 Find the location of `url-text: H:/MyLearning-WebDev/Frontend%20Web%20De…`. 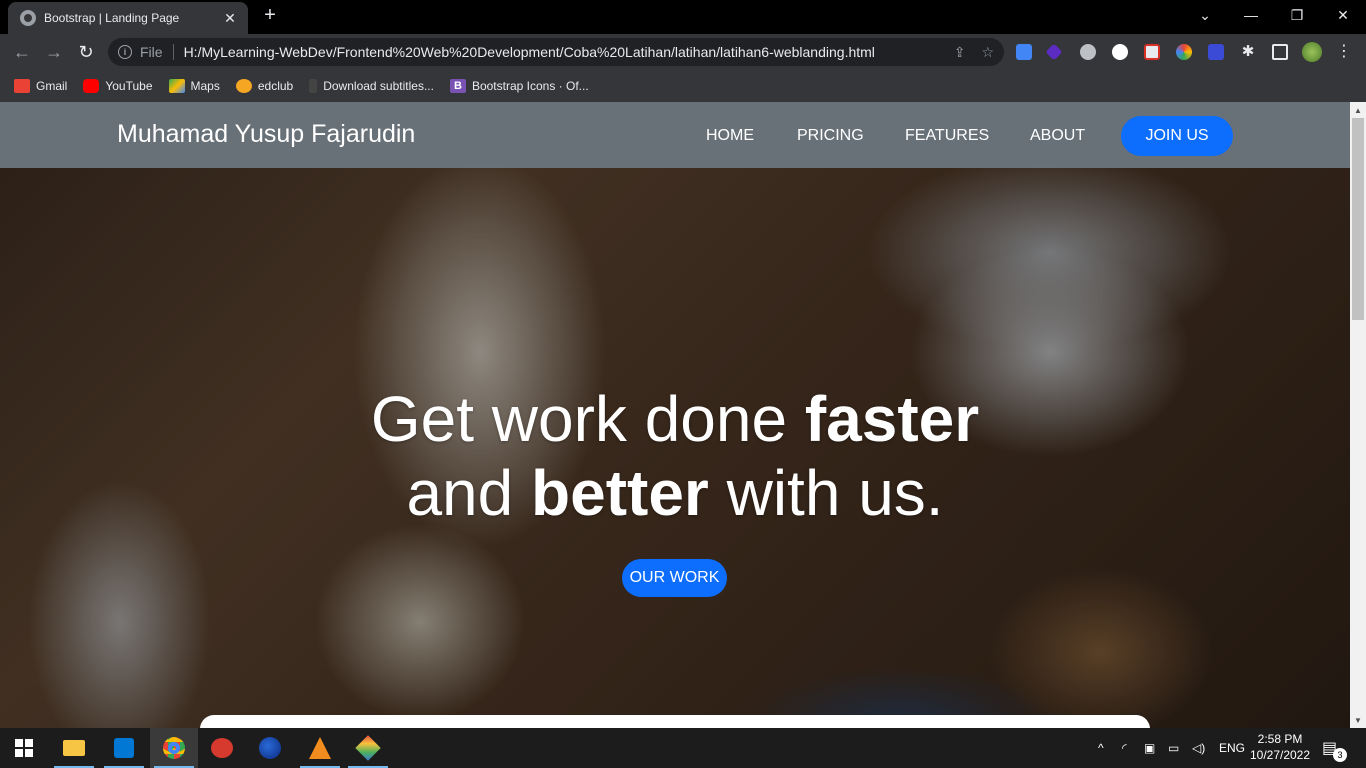

url-text: H:/MyLearning-WebDev/Frontend%20Web%20De… is located at coordinates (561, 52).